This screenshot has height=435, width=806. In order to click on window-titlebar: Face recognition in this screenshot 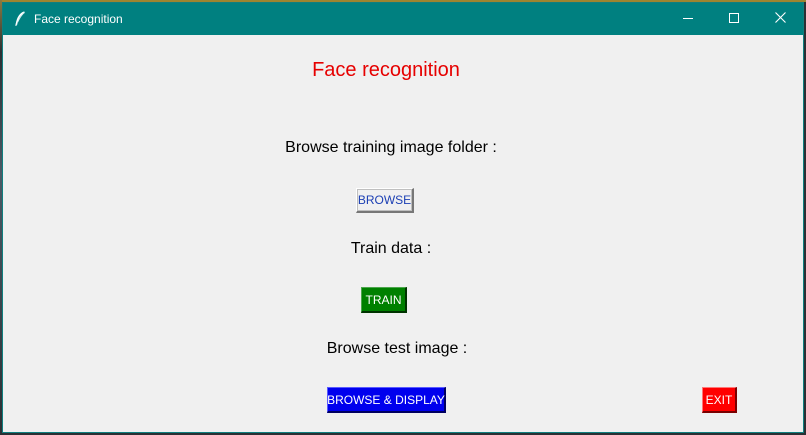, I will do `click(403, 19)`.